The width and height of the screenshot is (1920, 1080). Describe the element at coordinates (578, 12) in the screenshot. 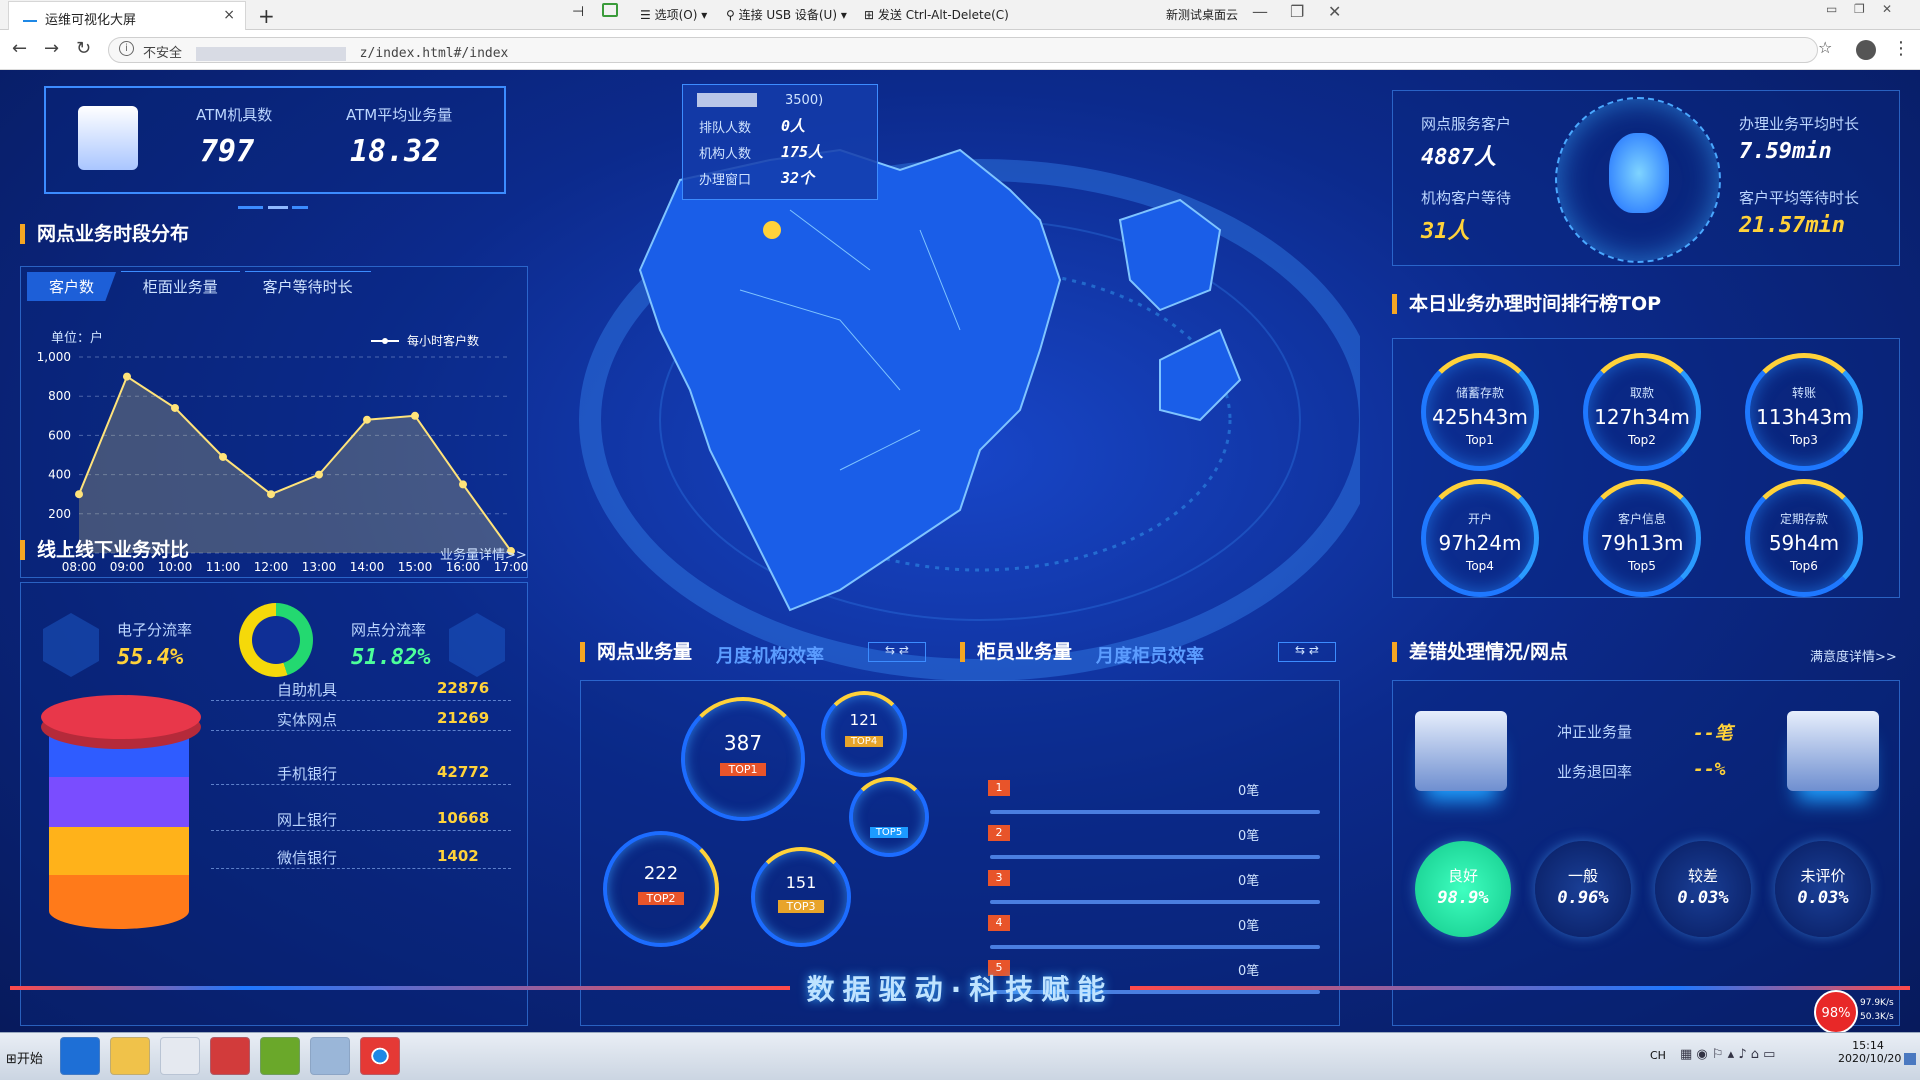

I see `pin-icon: ⊣` at that location.